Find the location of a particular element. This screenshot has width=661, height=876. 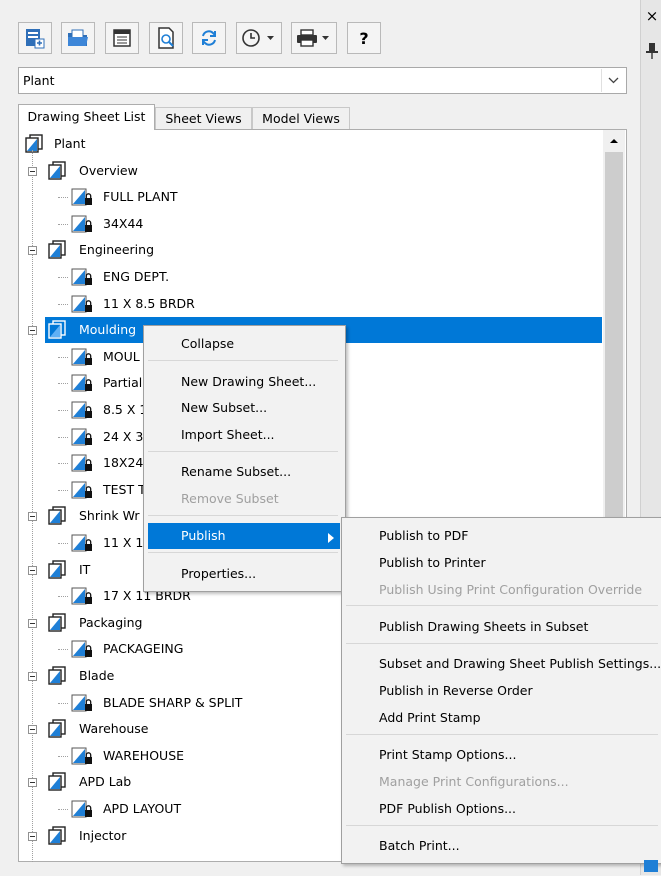

tree-node-label: IT is located at coordinates (85, 569).